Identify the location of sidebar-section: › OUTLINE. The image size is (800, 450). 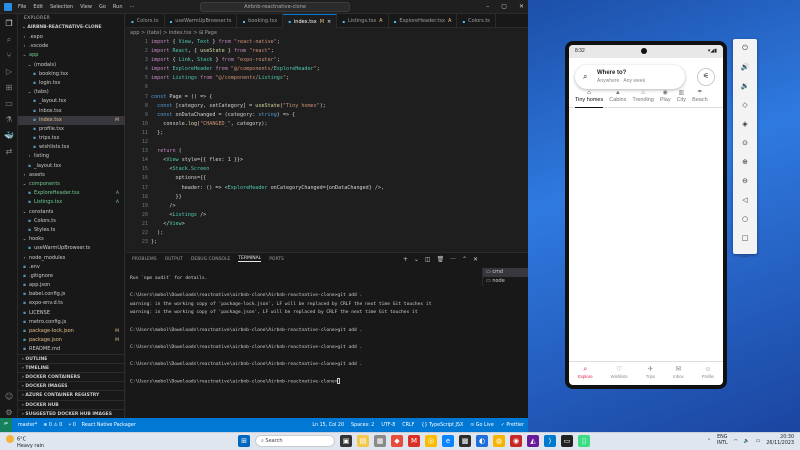
(71, 358).